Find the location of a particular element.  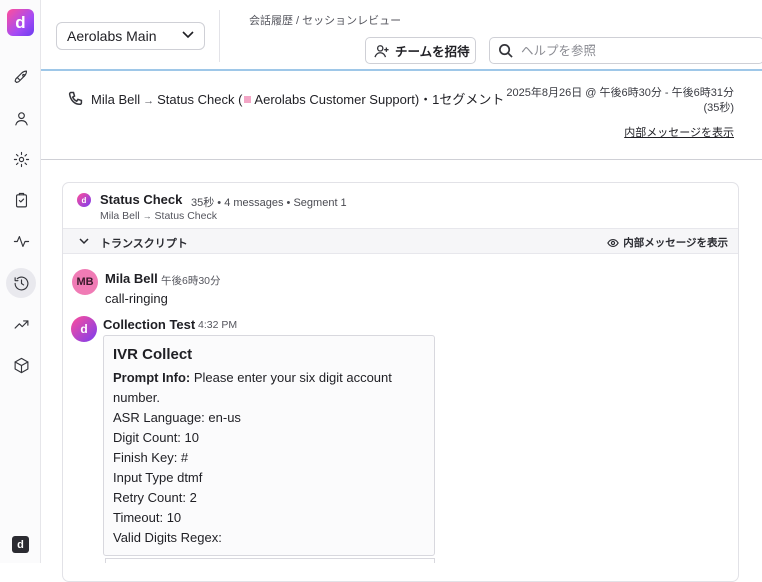

segment-route: Mila Bell → Status Check is located at coordinates (158, 216).